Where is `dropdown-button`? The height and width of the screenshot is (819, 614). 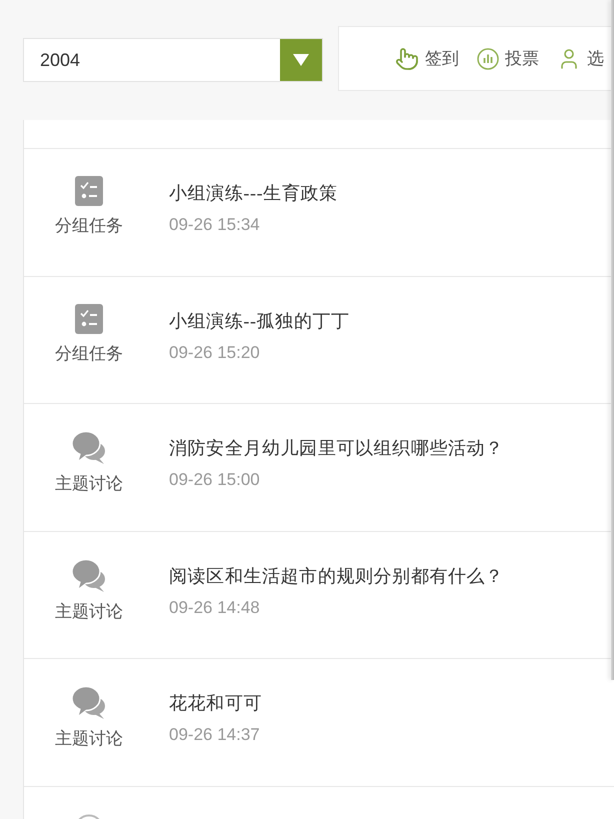
dropdown-button is located at coordinates (301, 60).